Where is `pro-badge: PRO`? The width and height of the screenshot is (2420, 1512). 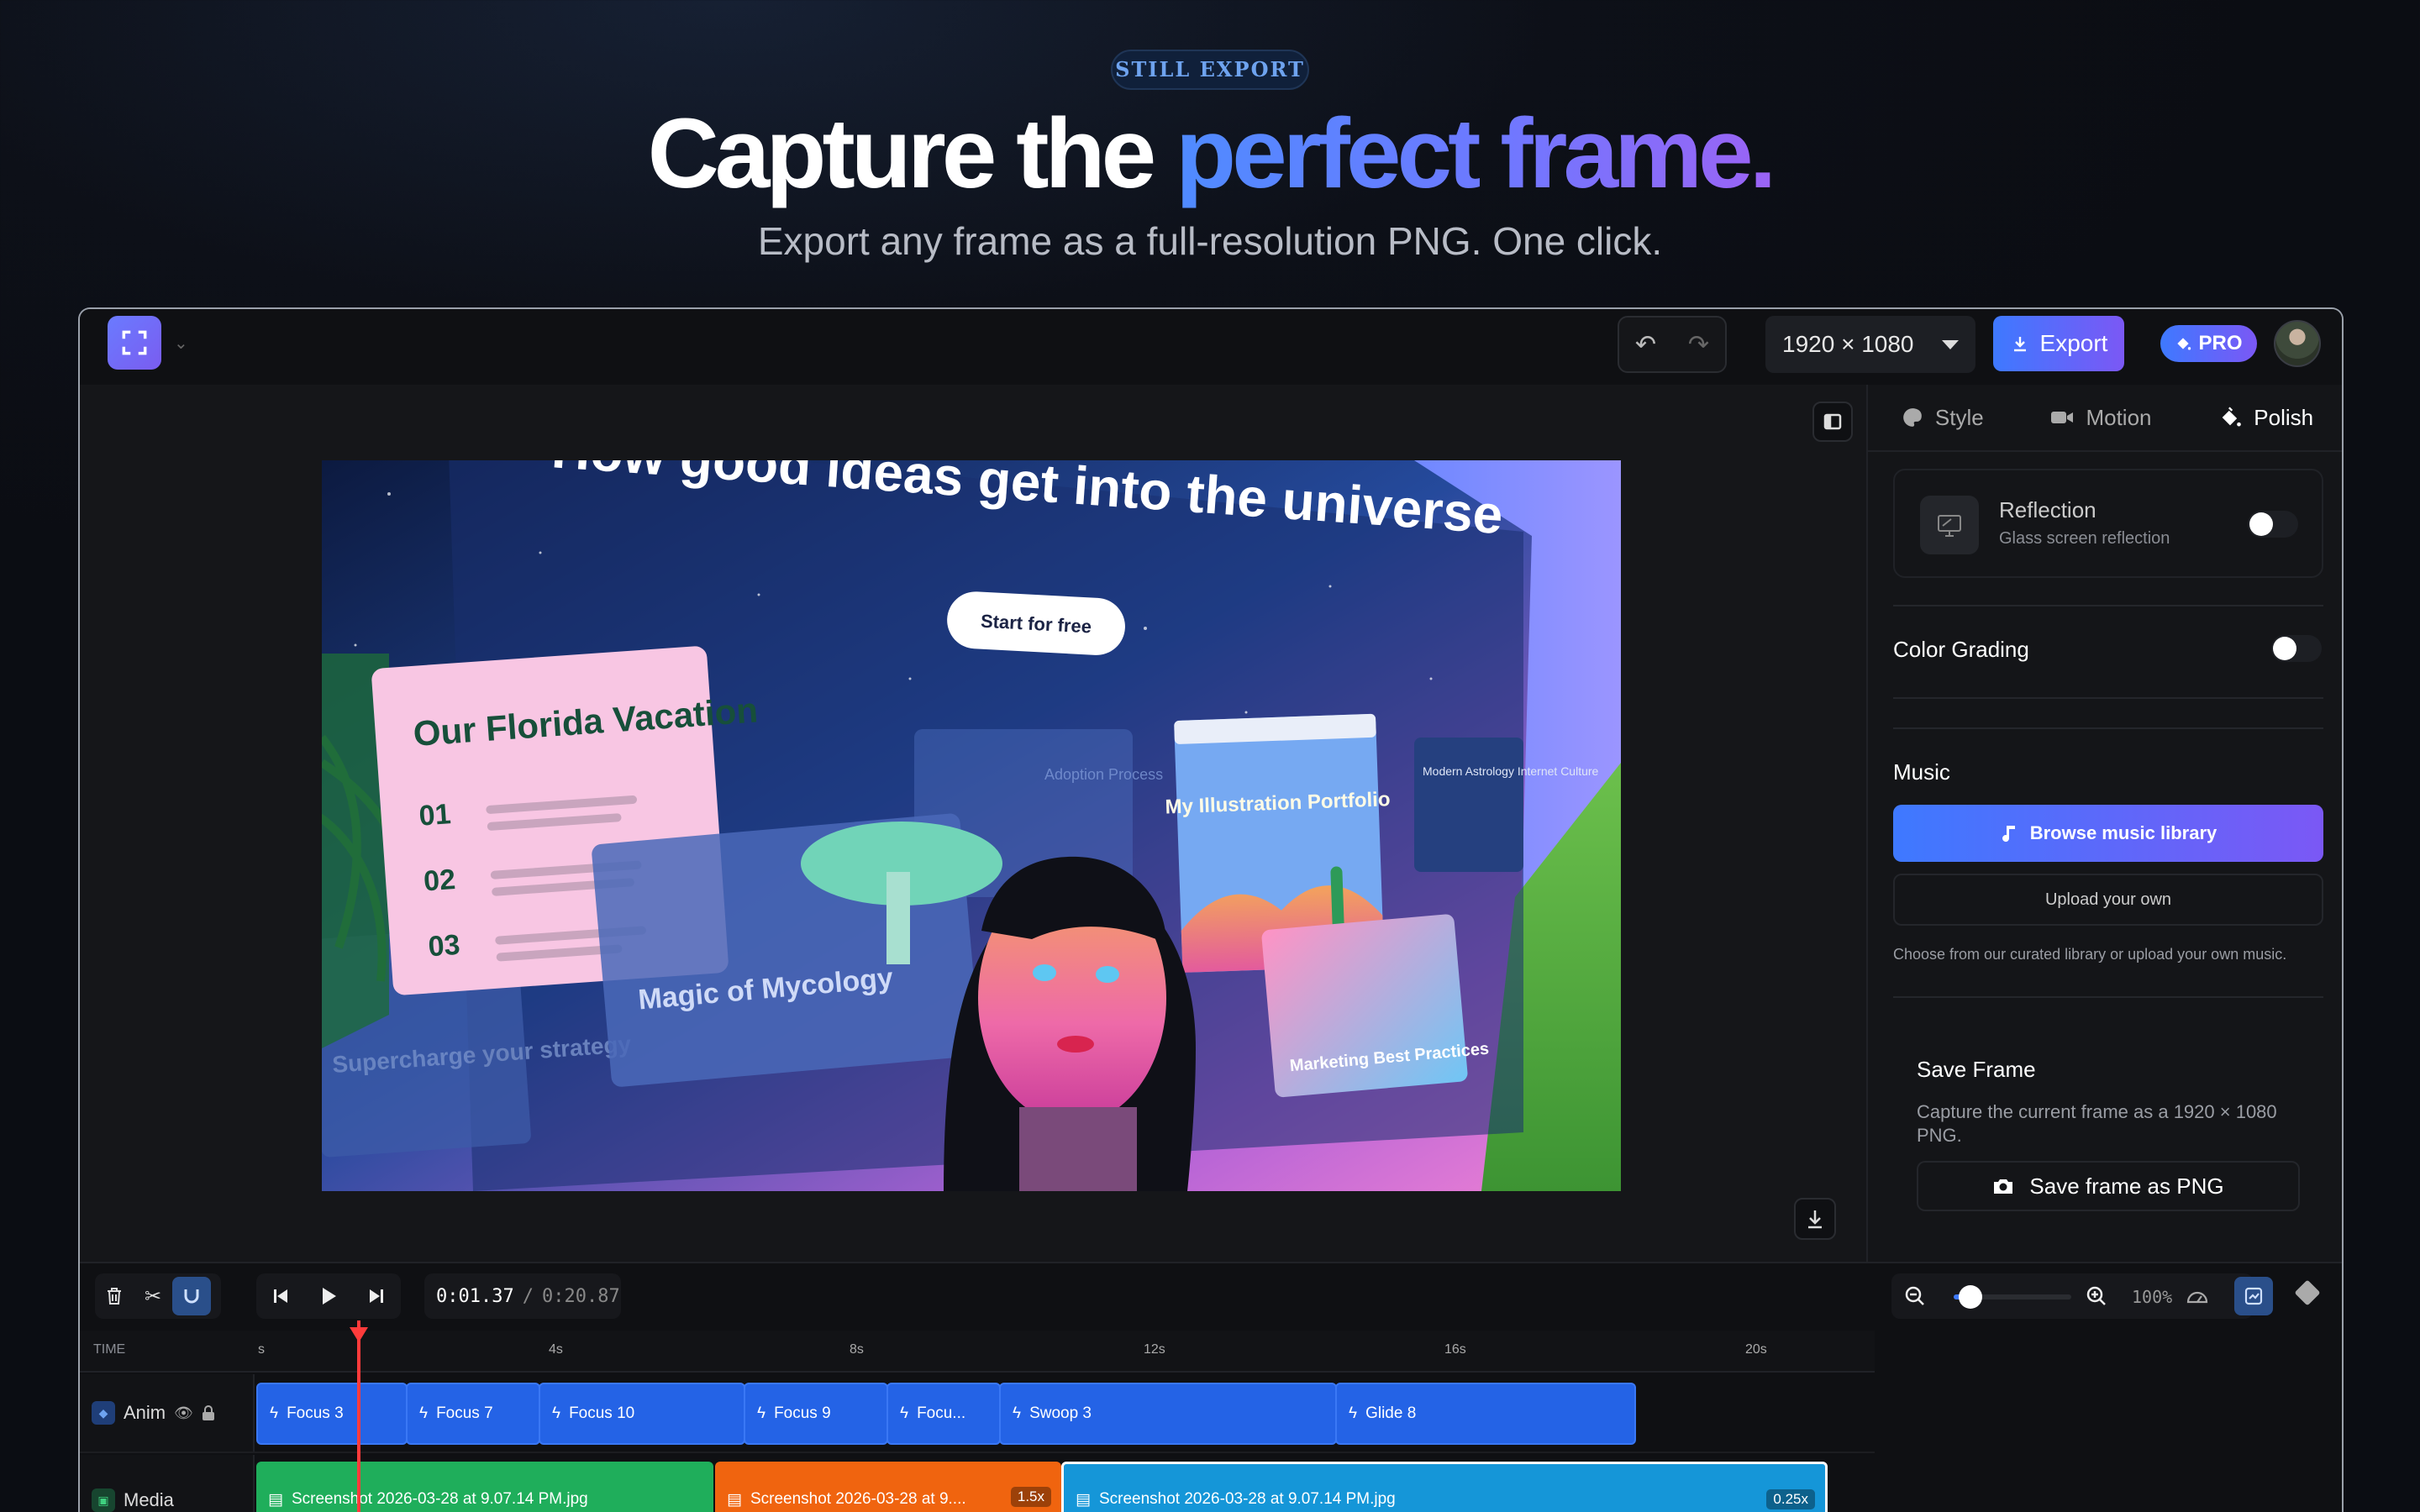
pro-badge: PRO is located at coordinates (2208, 343).